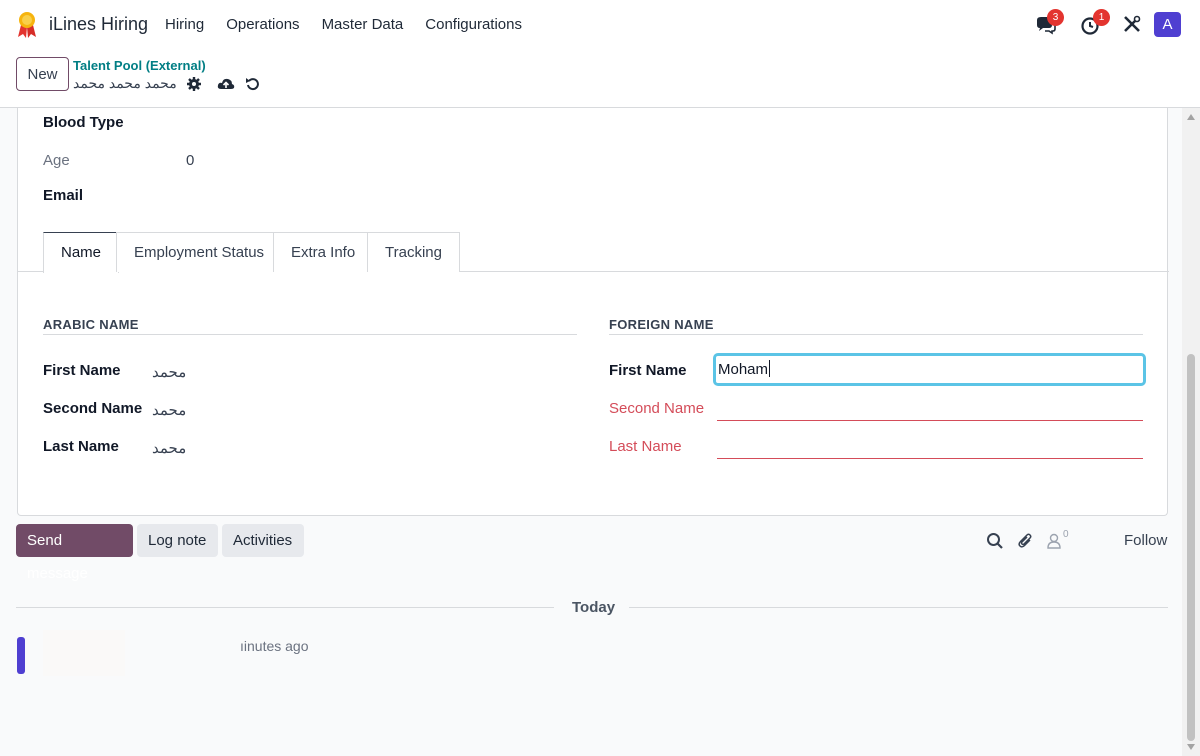  I want to click on vertical-scrollbar, so click(1191, 432).